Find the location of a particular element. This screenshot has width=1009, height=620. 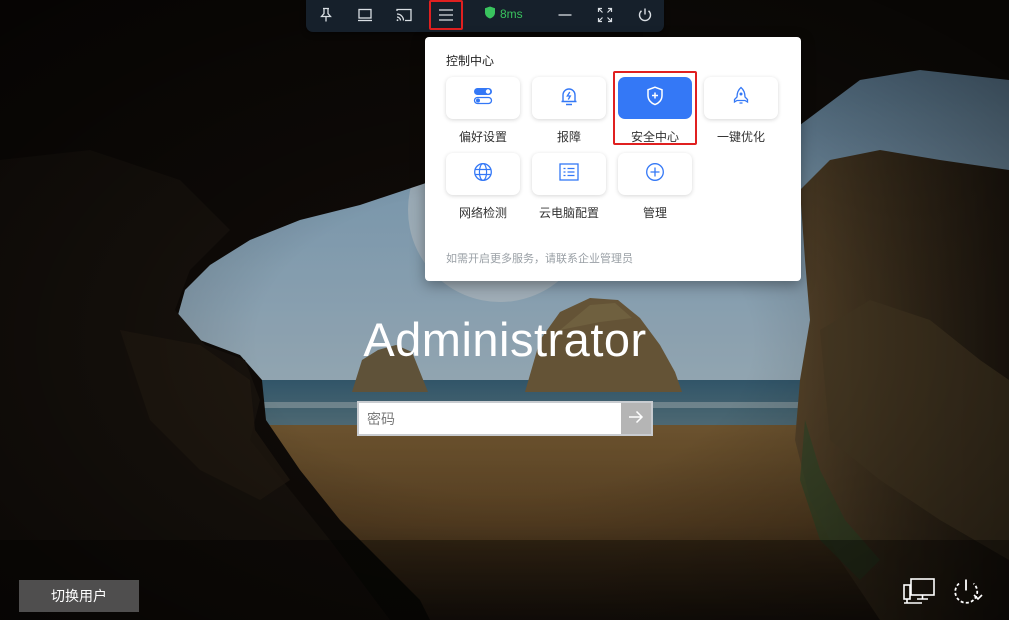

password-input is located at coordinates (490, 418).